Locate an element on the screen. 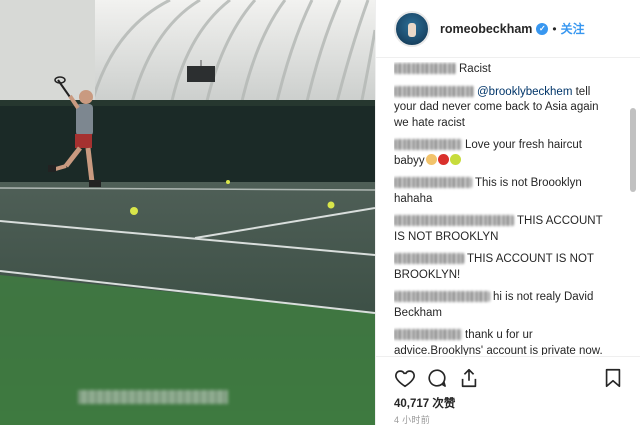  scrollbar is located at coordinates (633, 210).